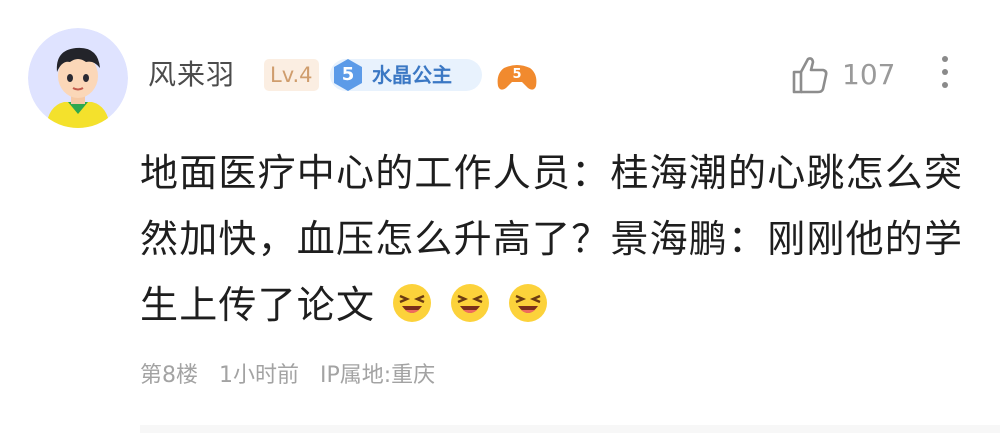 The height and width of the screenshot is (433, 1000). I want to click on fan-level-number: 5, so click(348, 74).